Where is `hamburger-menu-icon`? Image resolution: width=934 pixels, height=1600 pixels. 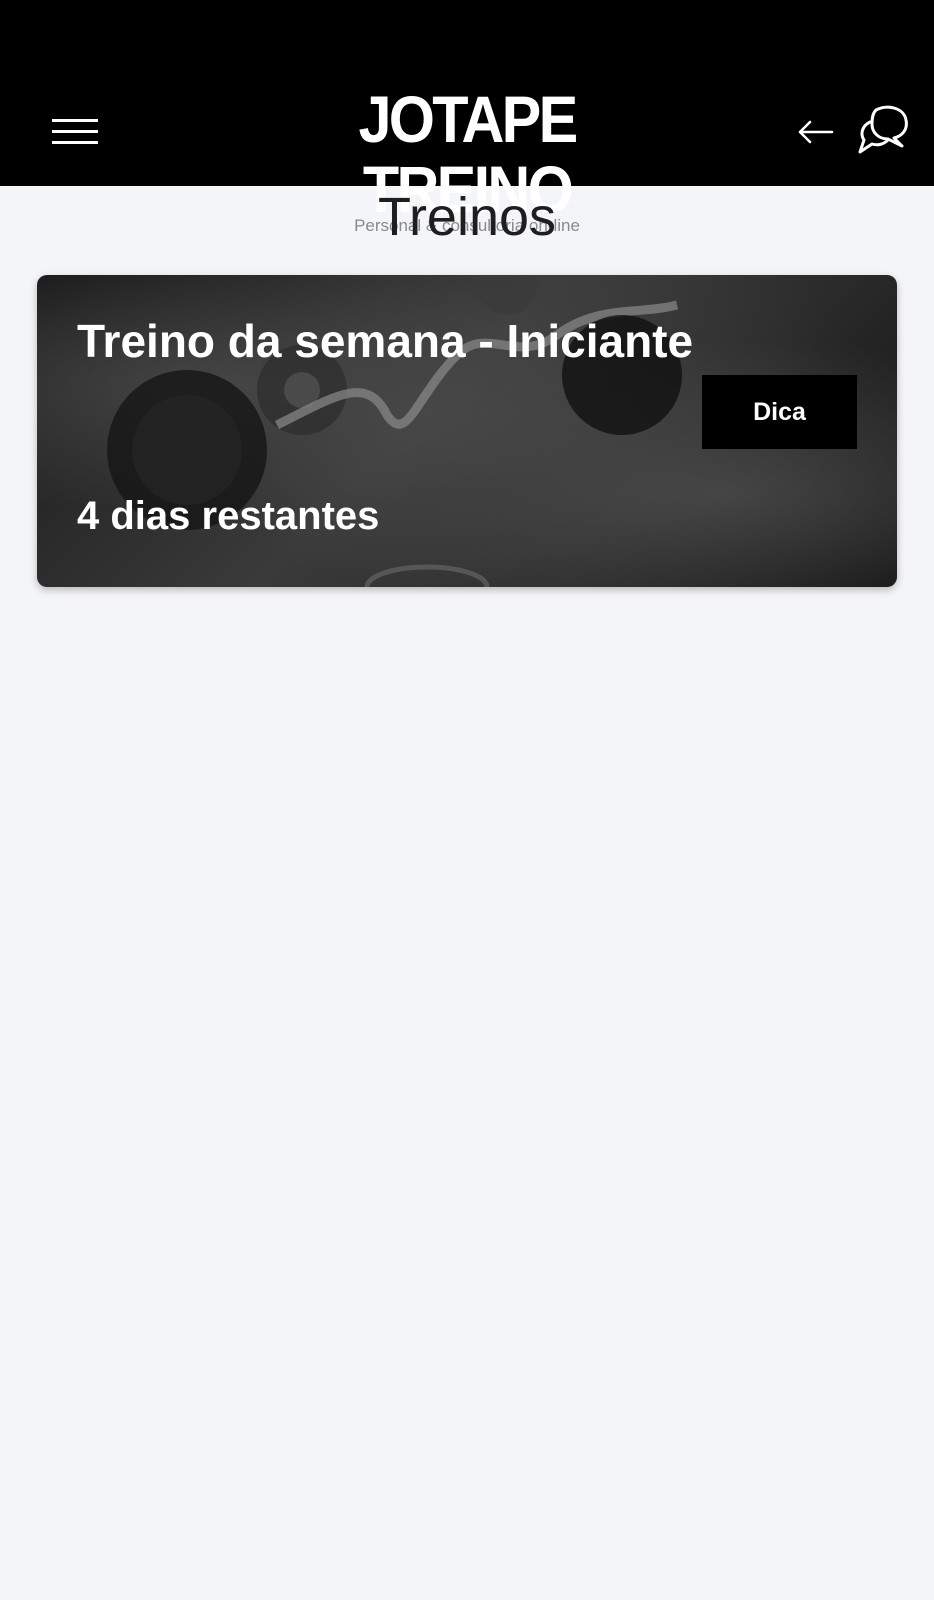
hamburger-menu-icon is located at coordinates (75, 131).